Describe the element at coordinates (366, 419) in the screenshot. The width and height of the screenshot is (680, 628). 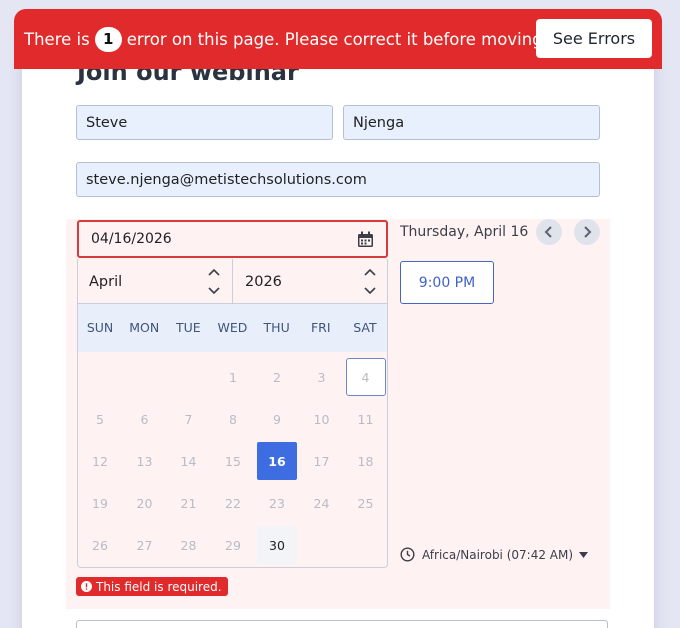
I see `calendar-day: 11` at that location.